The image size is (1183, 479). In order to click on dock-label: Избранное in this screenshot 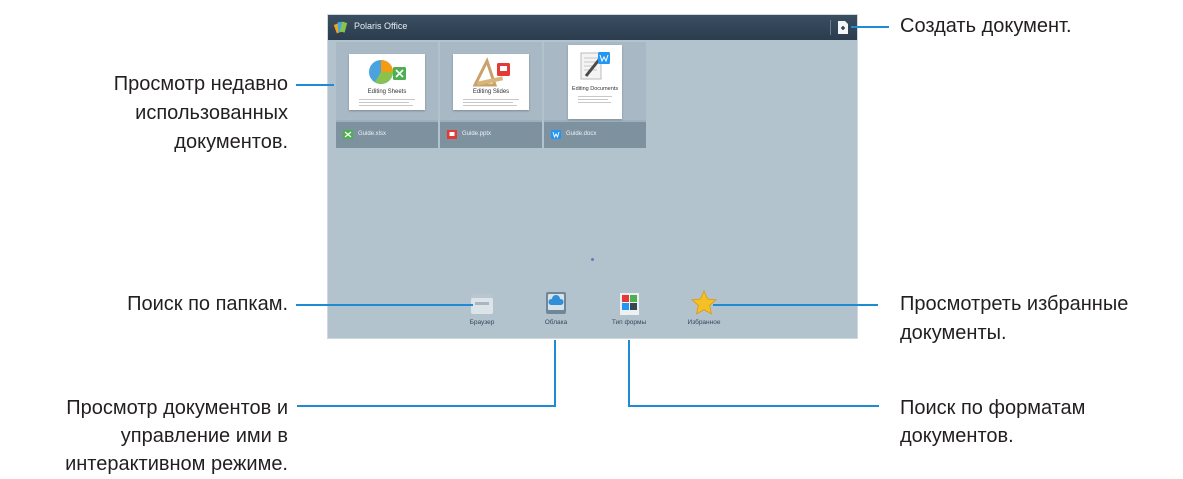, I will do `click(704, 322)`.